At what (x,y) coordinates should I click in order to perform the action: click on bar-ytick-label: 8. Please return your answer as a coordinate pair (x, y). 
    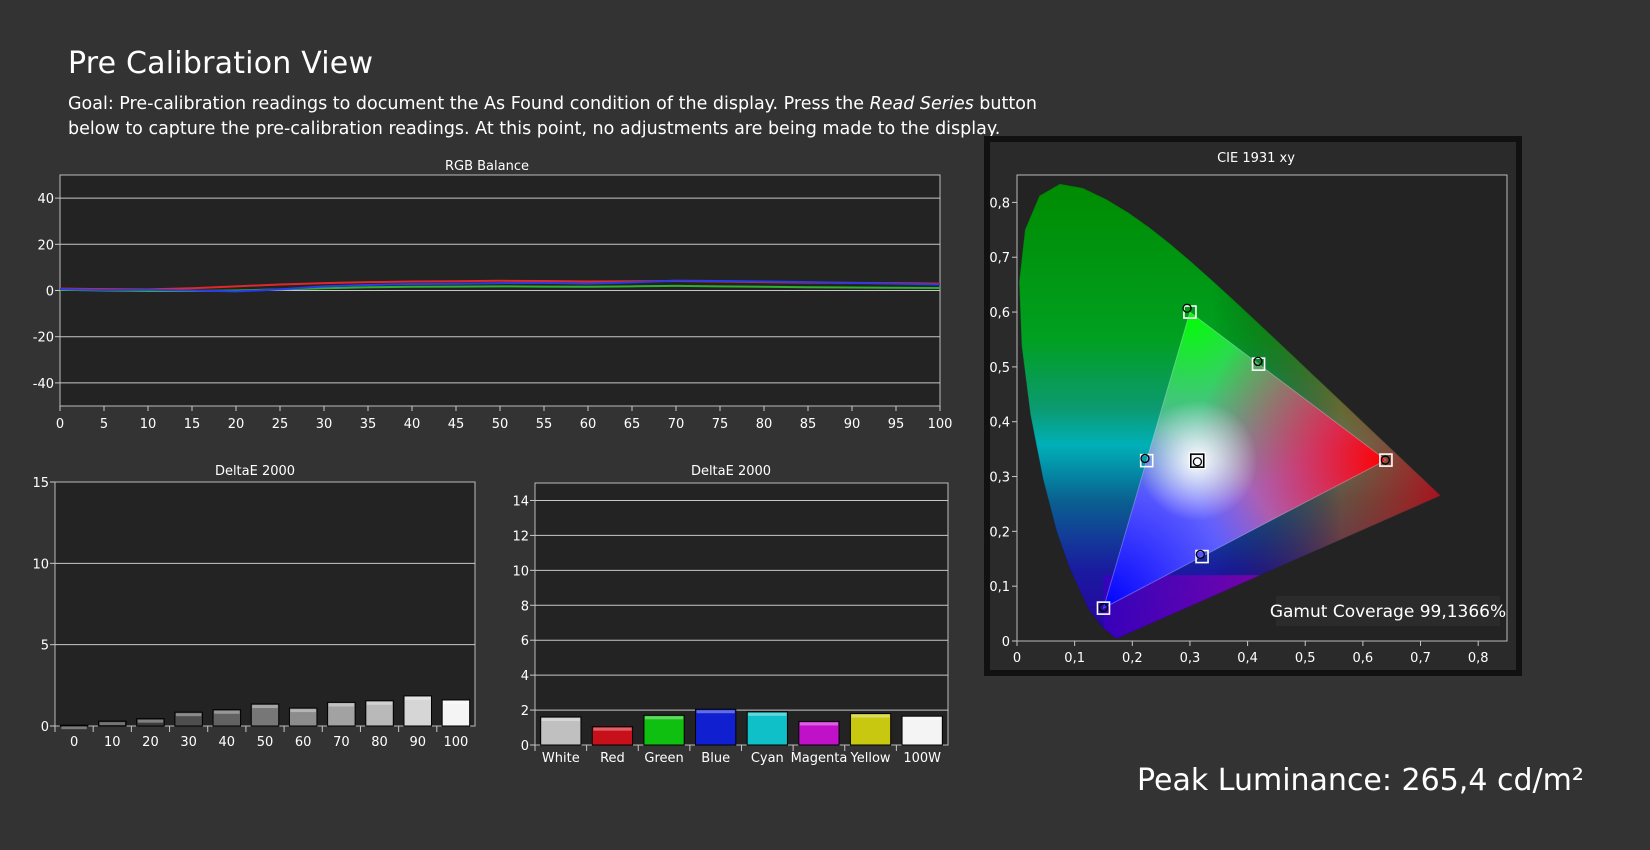
    Looking at the image, I should click on (525, 606).